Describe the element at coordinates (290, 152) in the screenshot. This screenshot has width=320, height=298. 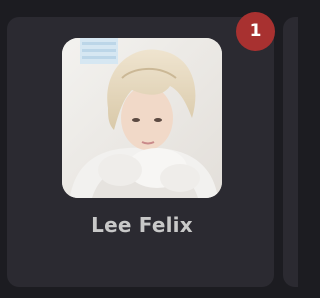
I see `next-profile-card` at that location.